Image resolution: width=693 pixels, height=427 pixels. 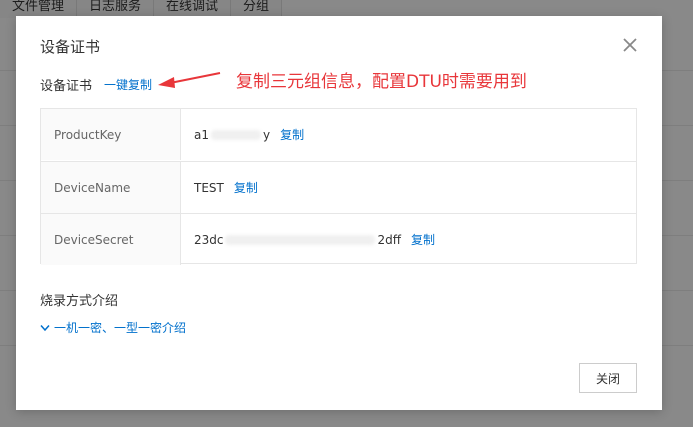 I want to click on value-start: a1, so click(x=201, y=134).